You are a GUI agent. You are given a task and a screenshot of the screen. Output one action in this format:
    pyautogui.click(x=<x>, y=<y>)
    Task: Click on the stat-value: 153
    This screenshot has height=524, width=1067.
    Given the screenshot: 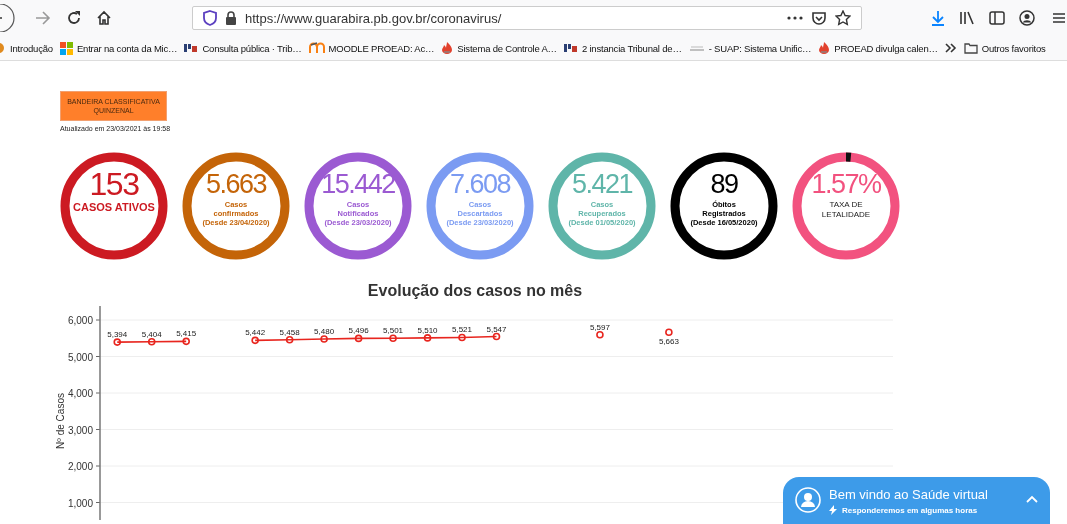 What is the action you would take?
    pyautogui.click(x=114, y=184)
    